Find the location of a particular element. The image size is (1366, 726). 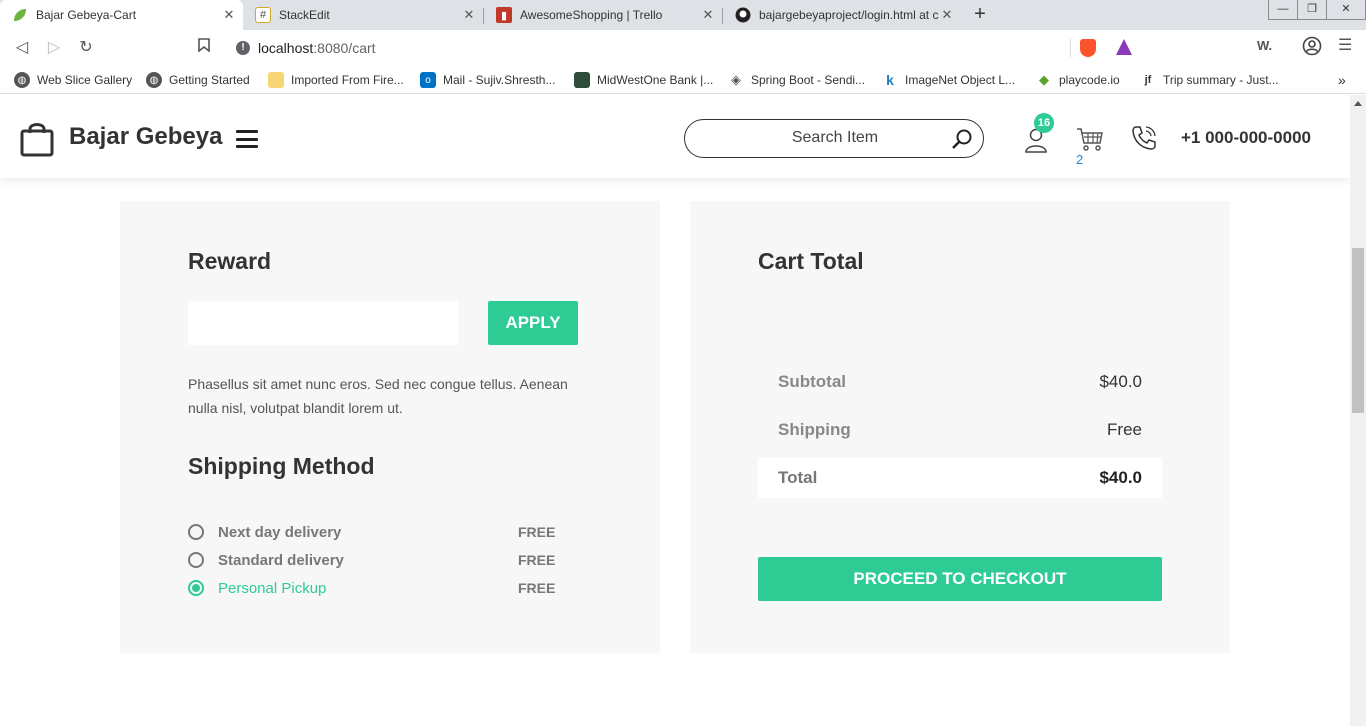

diamond-icon: ◈ is located at coordinates (736, 79).